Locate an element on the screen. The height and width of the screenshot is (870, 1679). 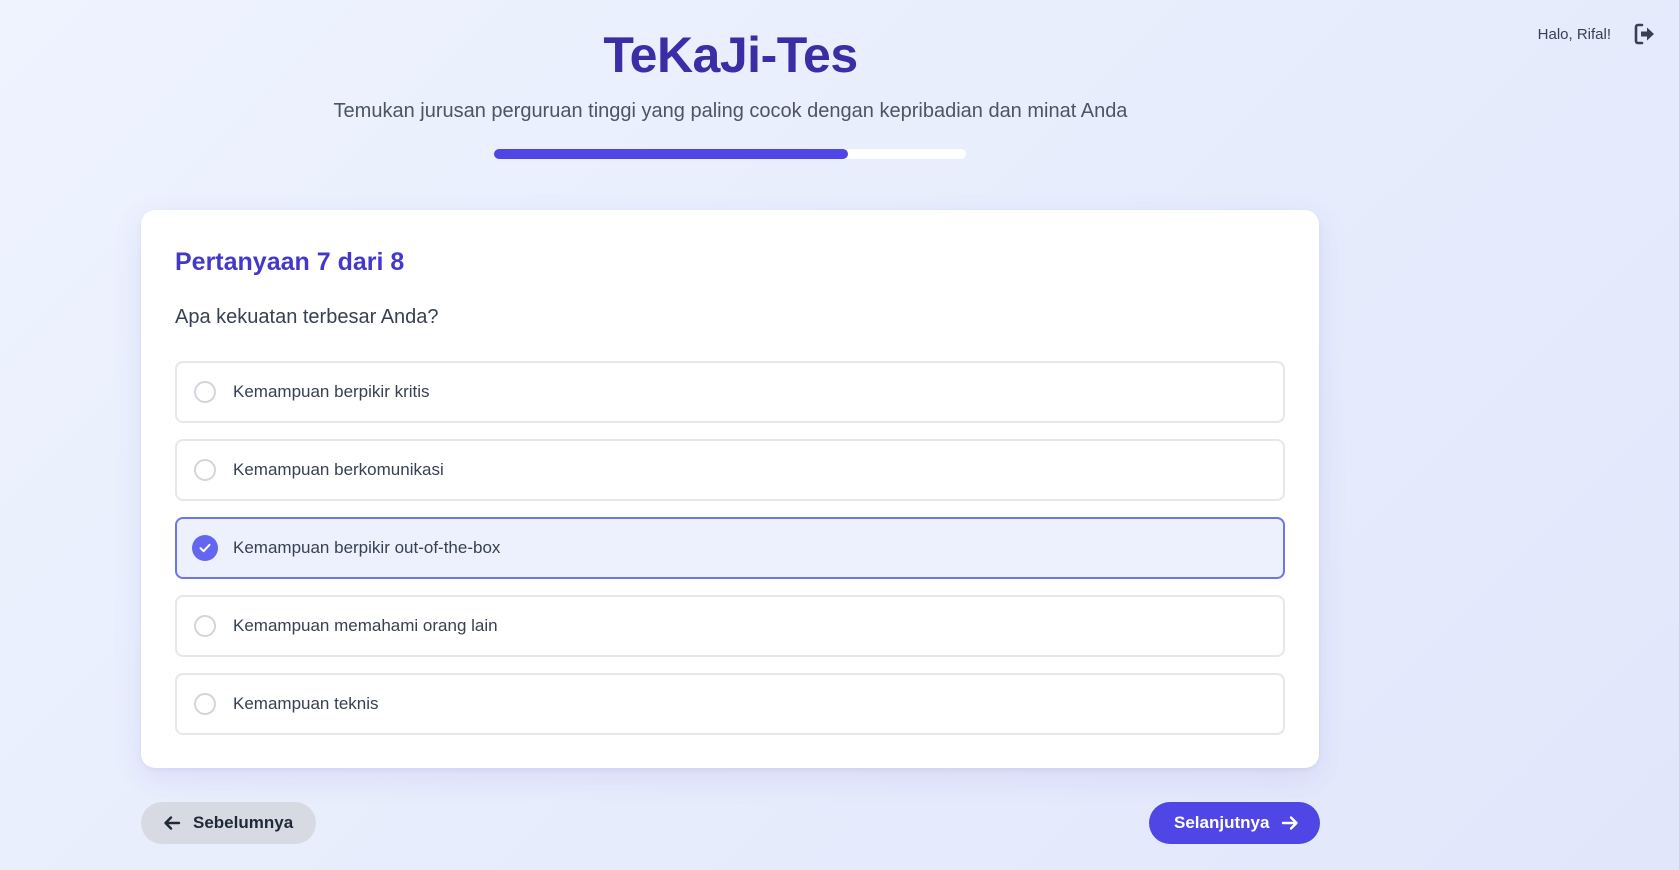
next-button: Selanjutnya is located at coordinates (1234, 823).